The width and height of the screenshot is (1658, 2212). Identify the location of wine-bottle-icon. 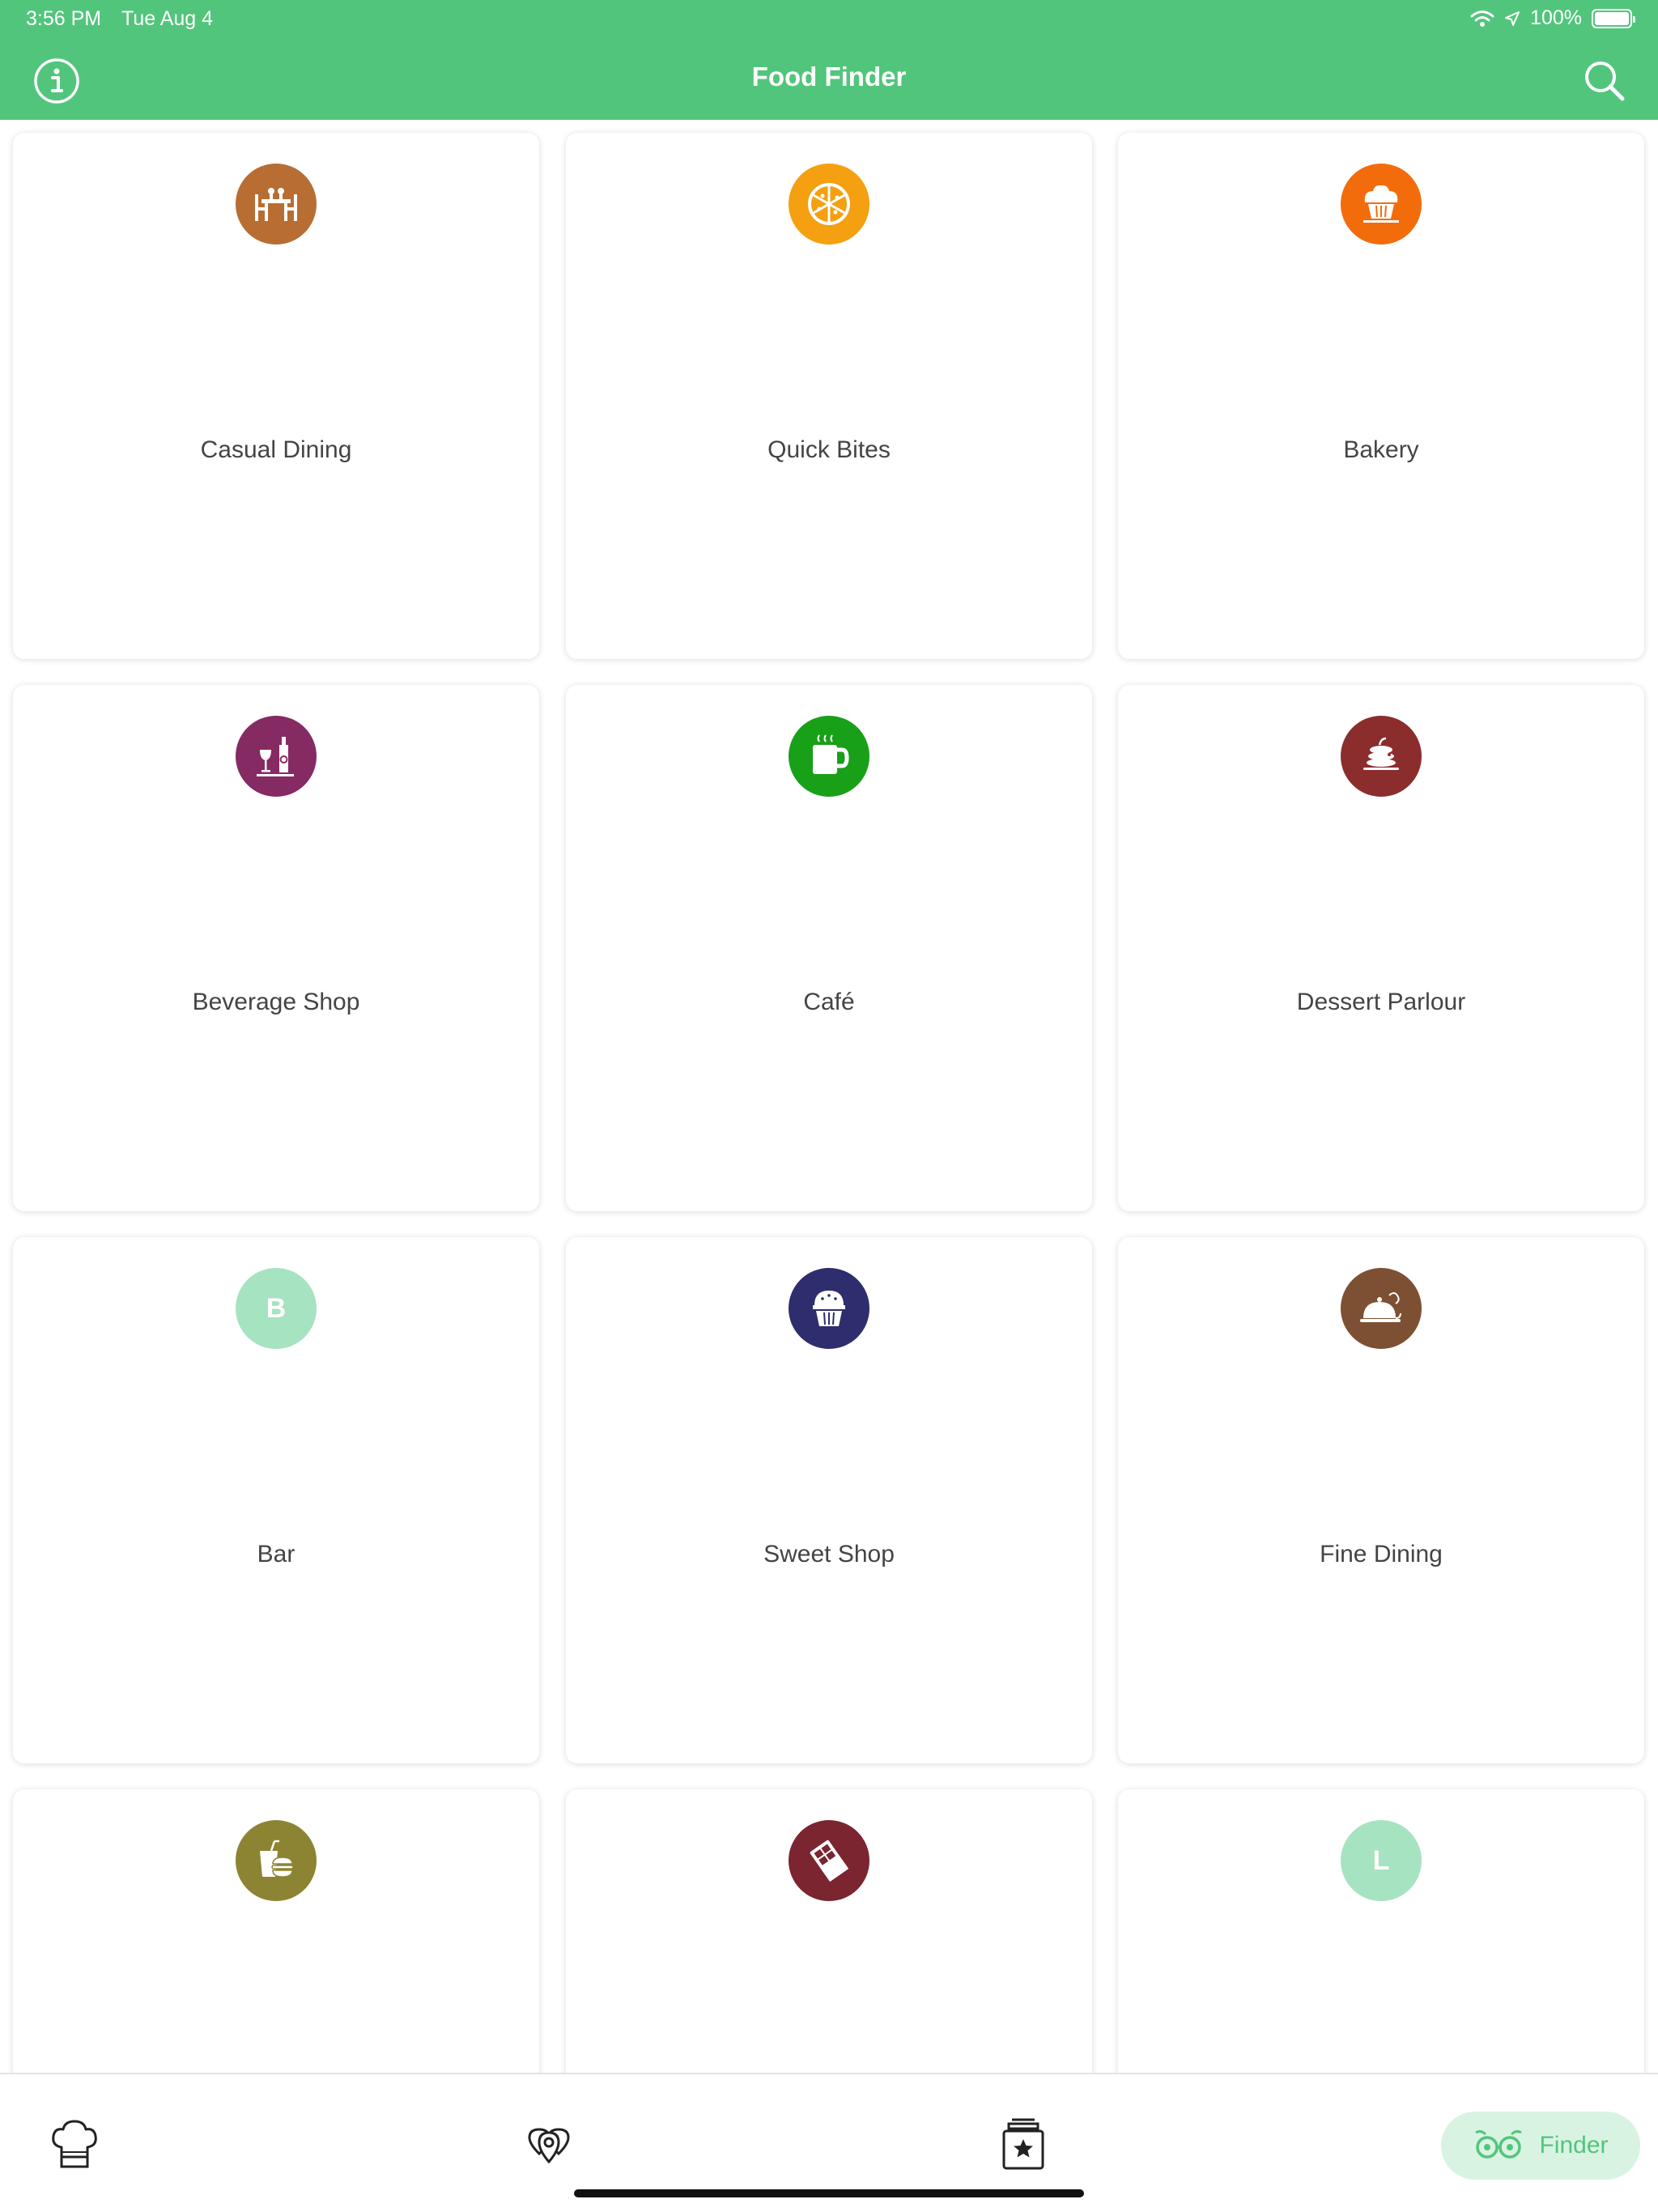
(276, 757).